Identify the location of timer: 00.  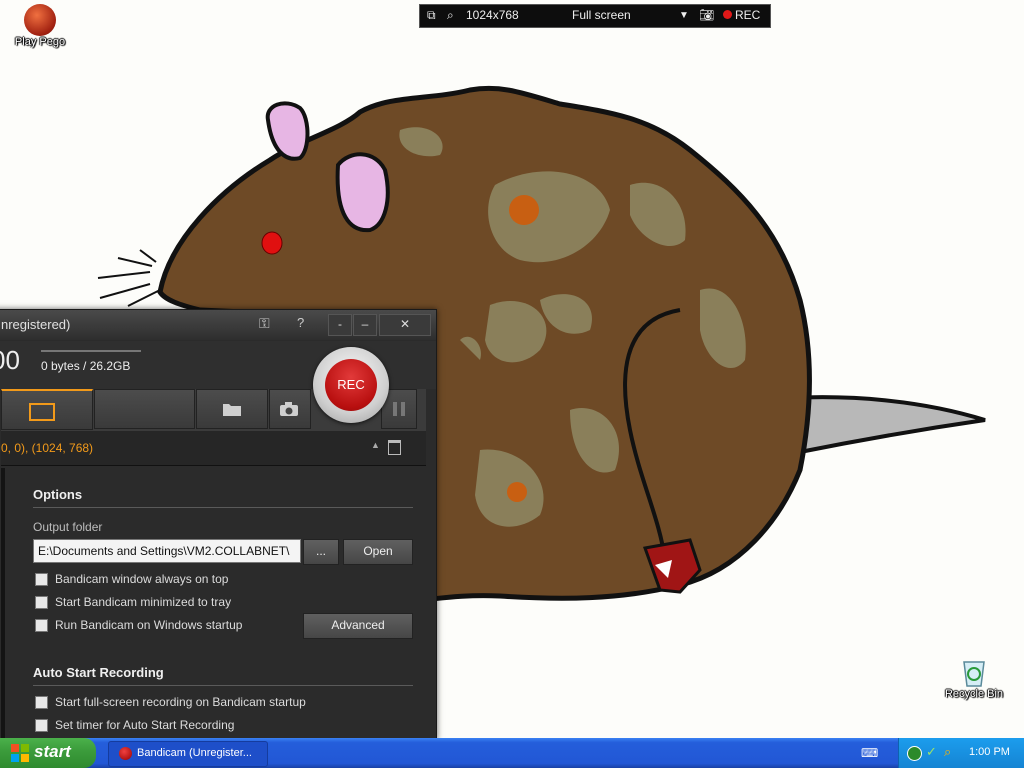
(10, 360).